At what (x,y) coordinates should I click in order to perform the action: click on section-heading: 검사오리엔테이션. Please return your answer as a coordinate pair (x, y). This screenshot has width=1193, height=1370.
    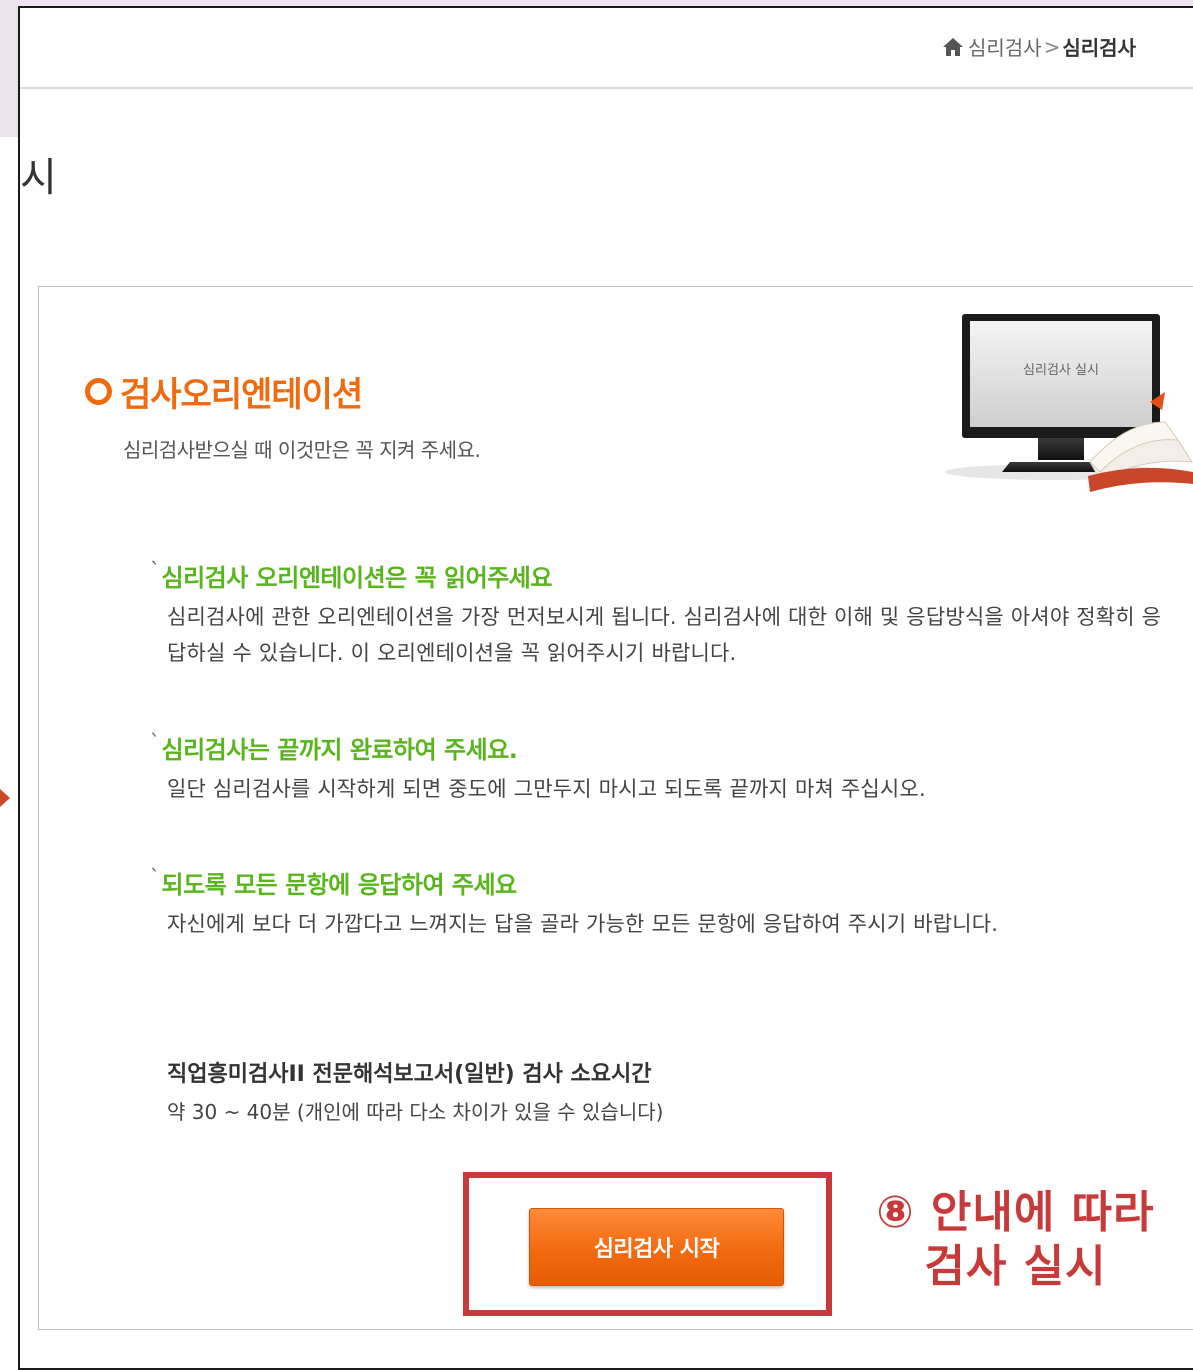
    Looking at the image, I should click on (224, 391).